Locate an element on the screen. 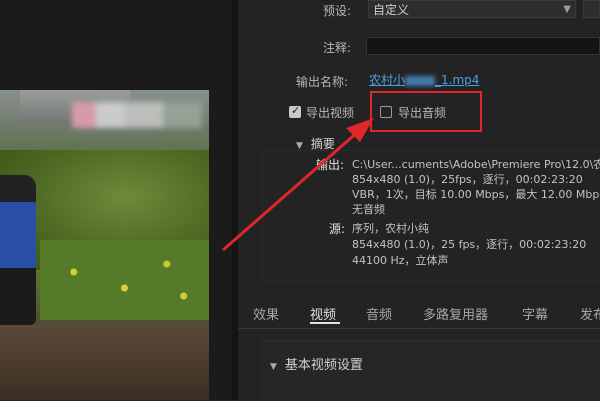 The width and height of the screenshot is (600, 401). comment-label: 注释: is located at coordinates (337, 48).